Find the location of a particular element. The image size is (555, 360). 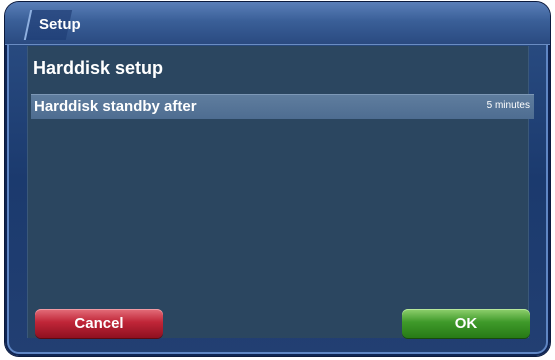

setting-label: Harddisk standby after is located at coordinates (115, 106).